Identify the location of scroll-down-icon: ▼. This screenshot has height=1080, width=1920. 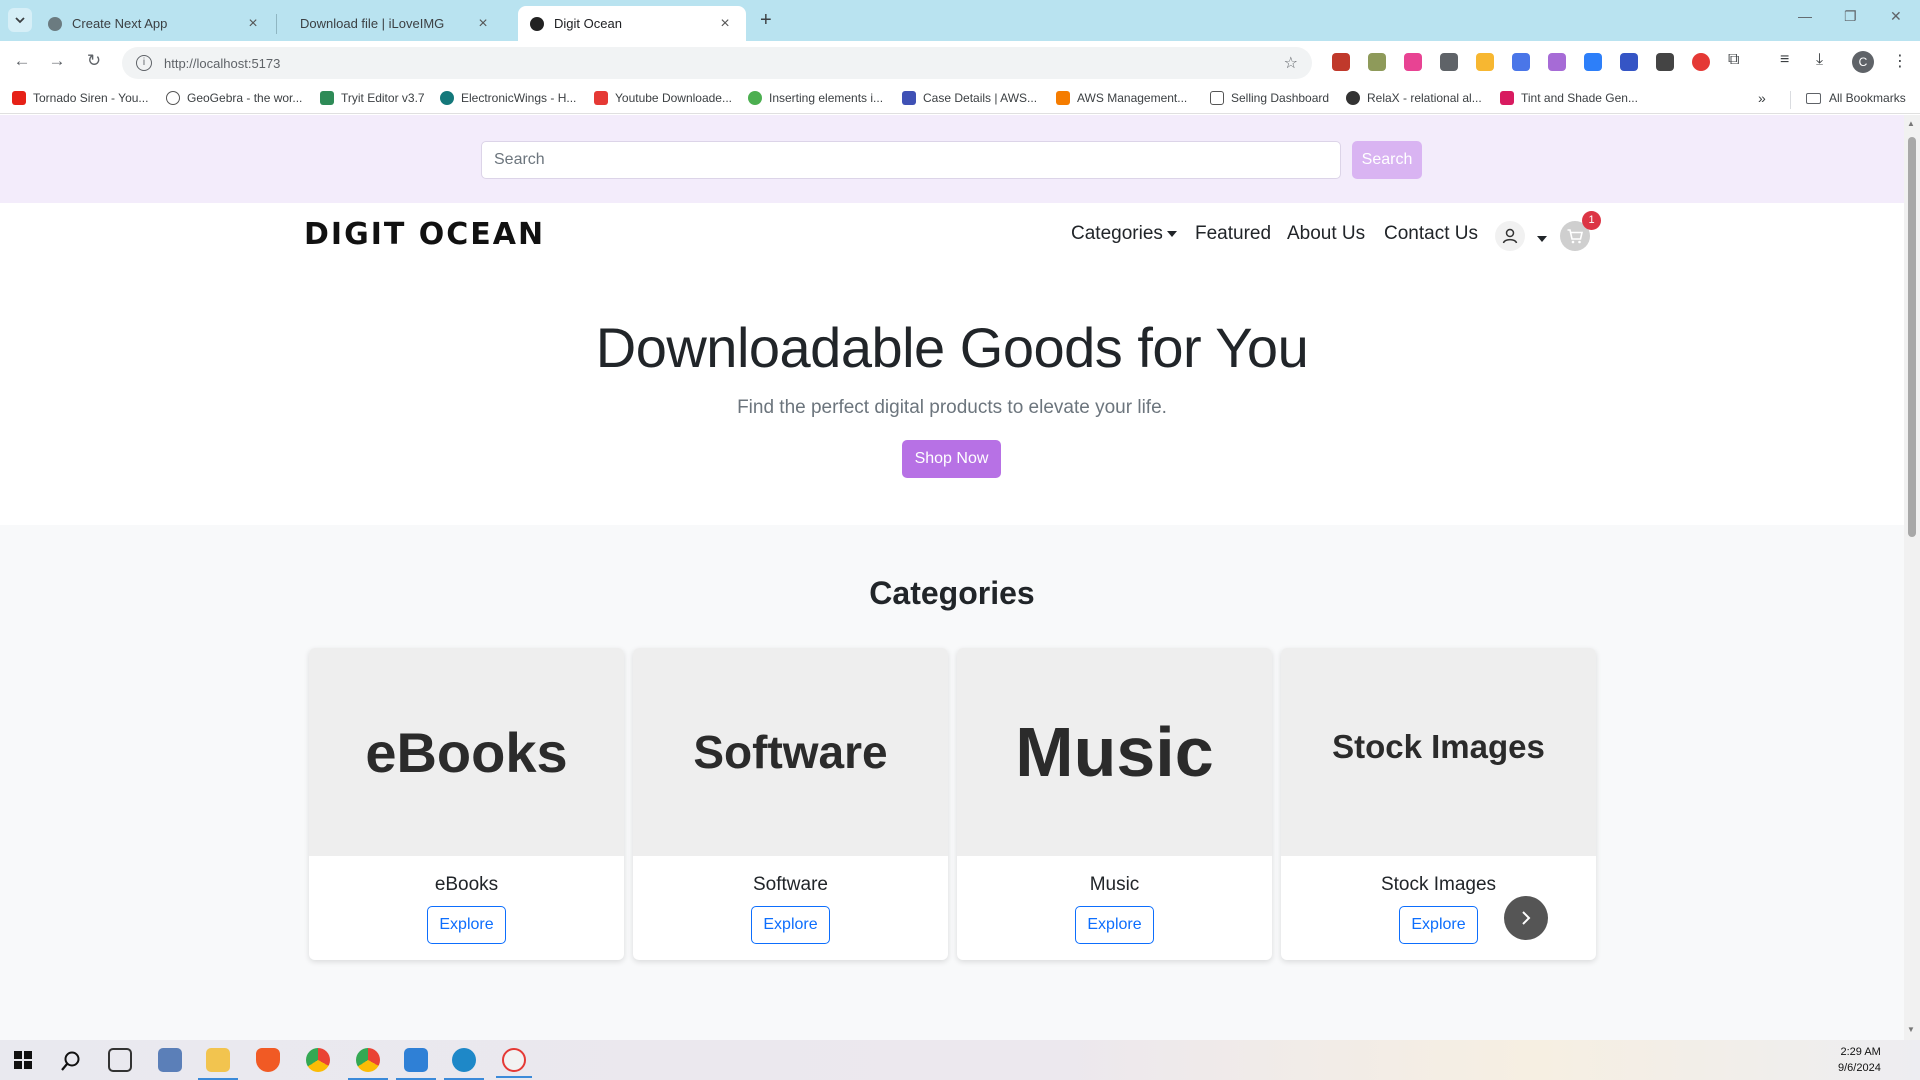
(1911, 1029).